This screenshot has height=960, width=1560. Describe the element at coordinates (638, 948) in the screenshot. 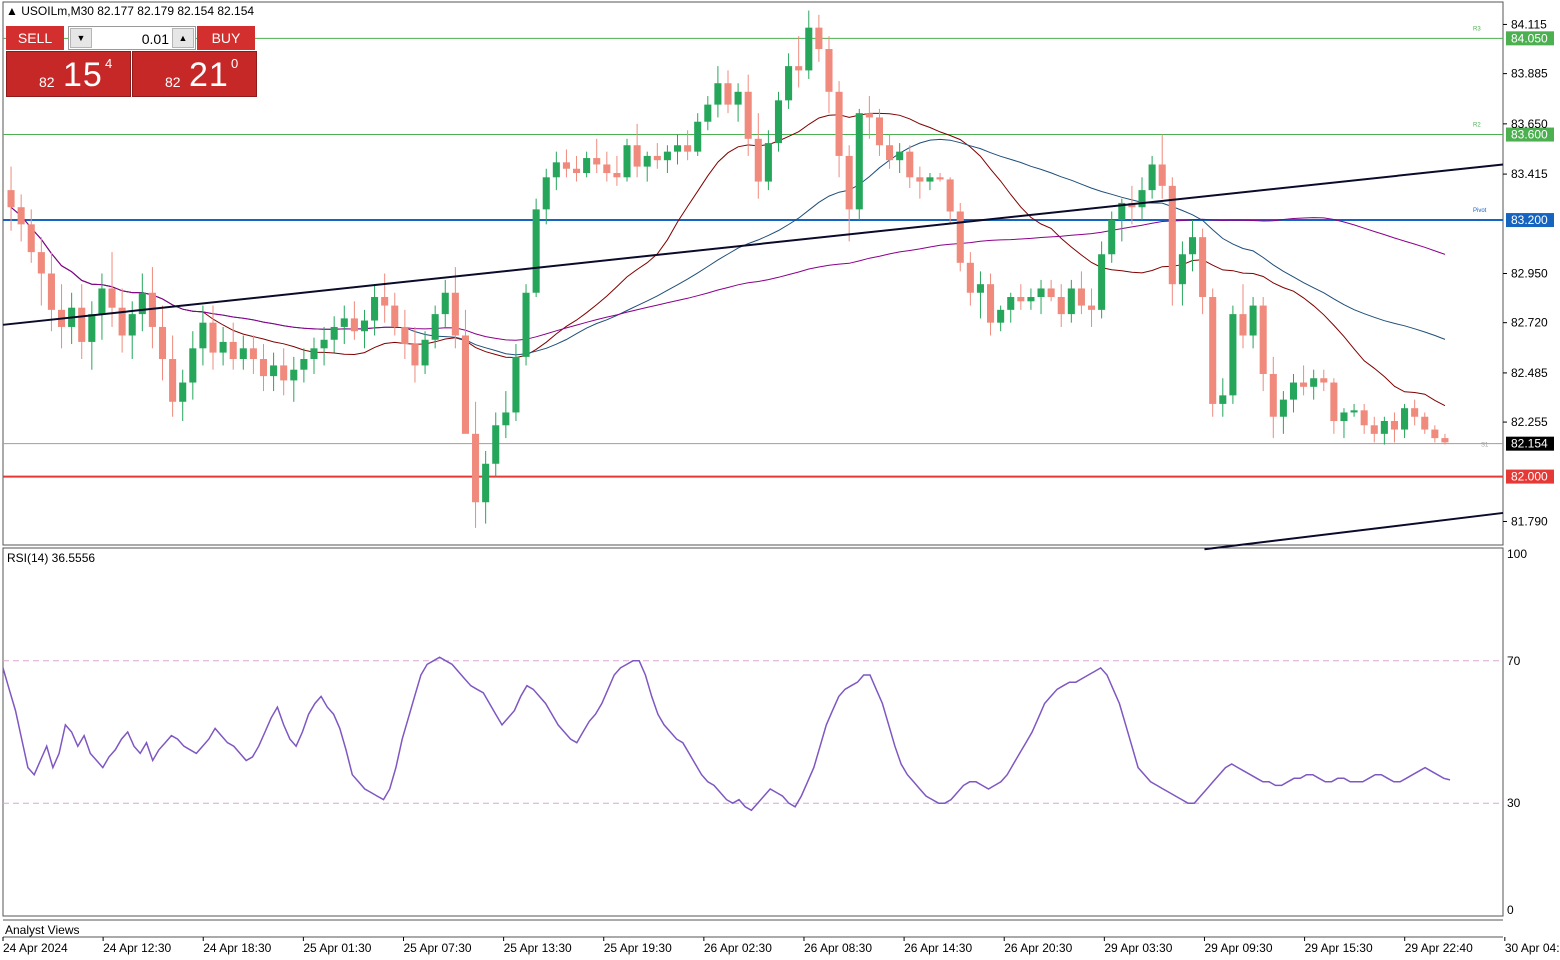

I see `x-axis-label-6: 25 Apr 19:30` at that location.